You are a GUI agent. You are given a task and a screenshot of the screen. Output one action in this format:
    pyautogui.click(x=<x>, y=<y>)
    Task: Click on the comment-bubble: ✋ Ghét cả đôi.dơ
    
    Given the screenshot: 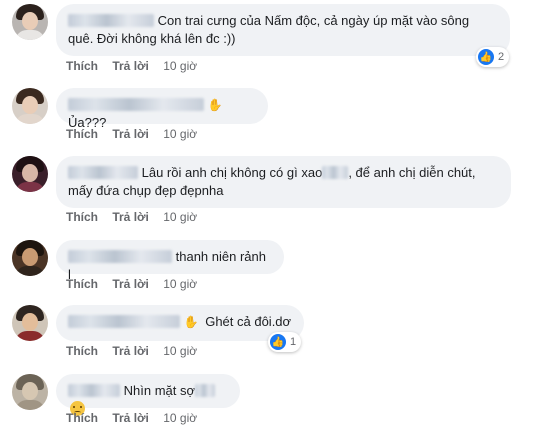 What is the action you would take?
    pyautogui.click(x=180, y=323)
    